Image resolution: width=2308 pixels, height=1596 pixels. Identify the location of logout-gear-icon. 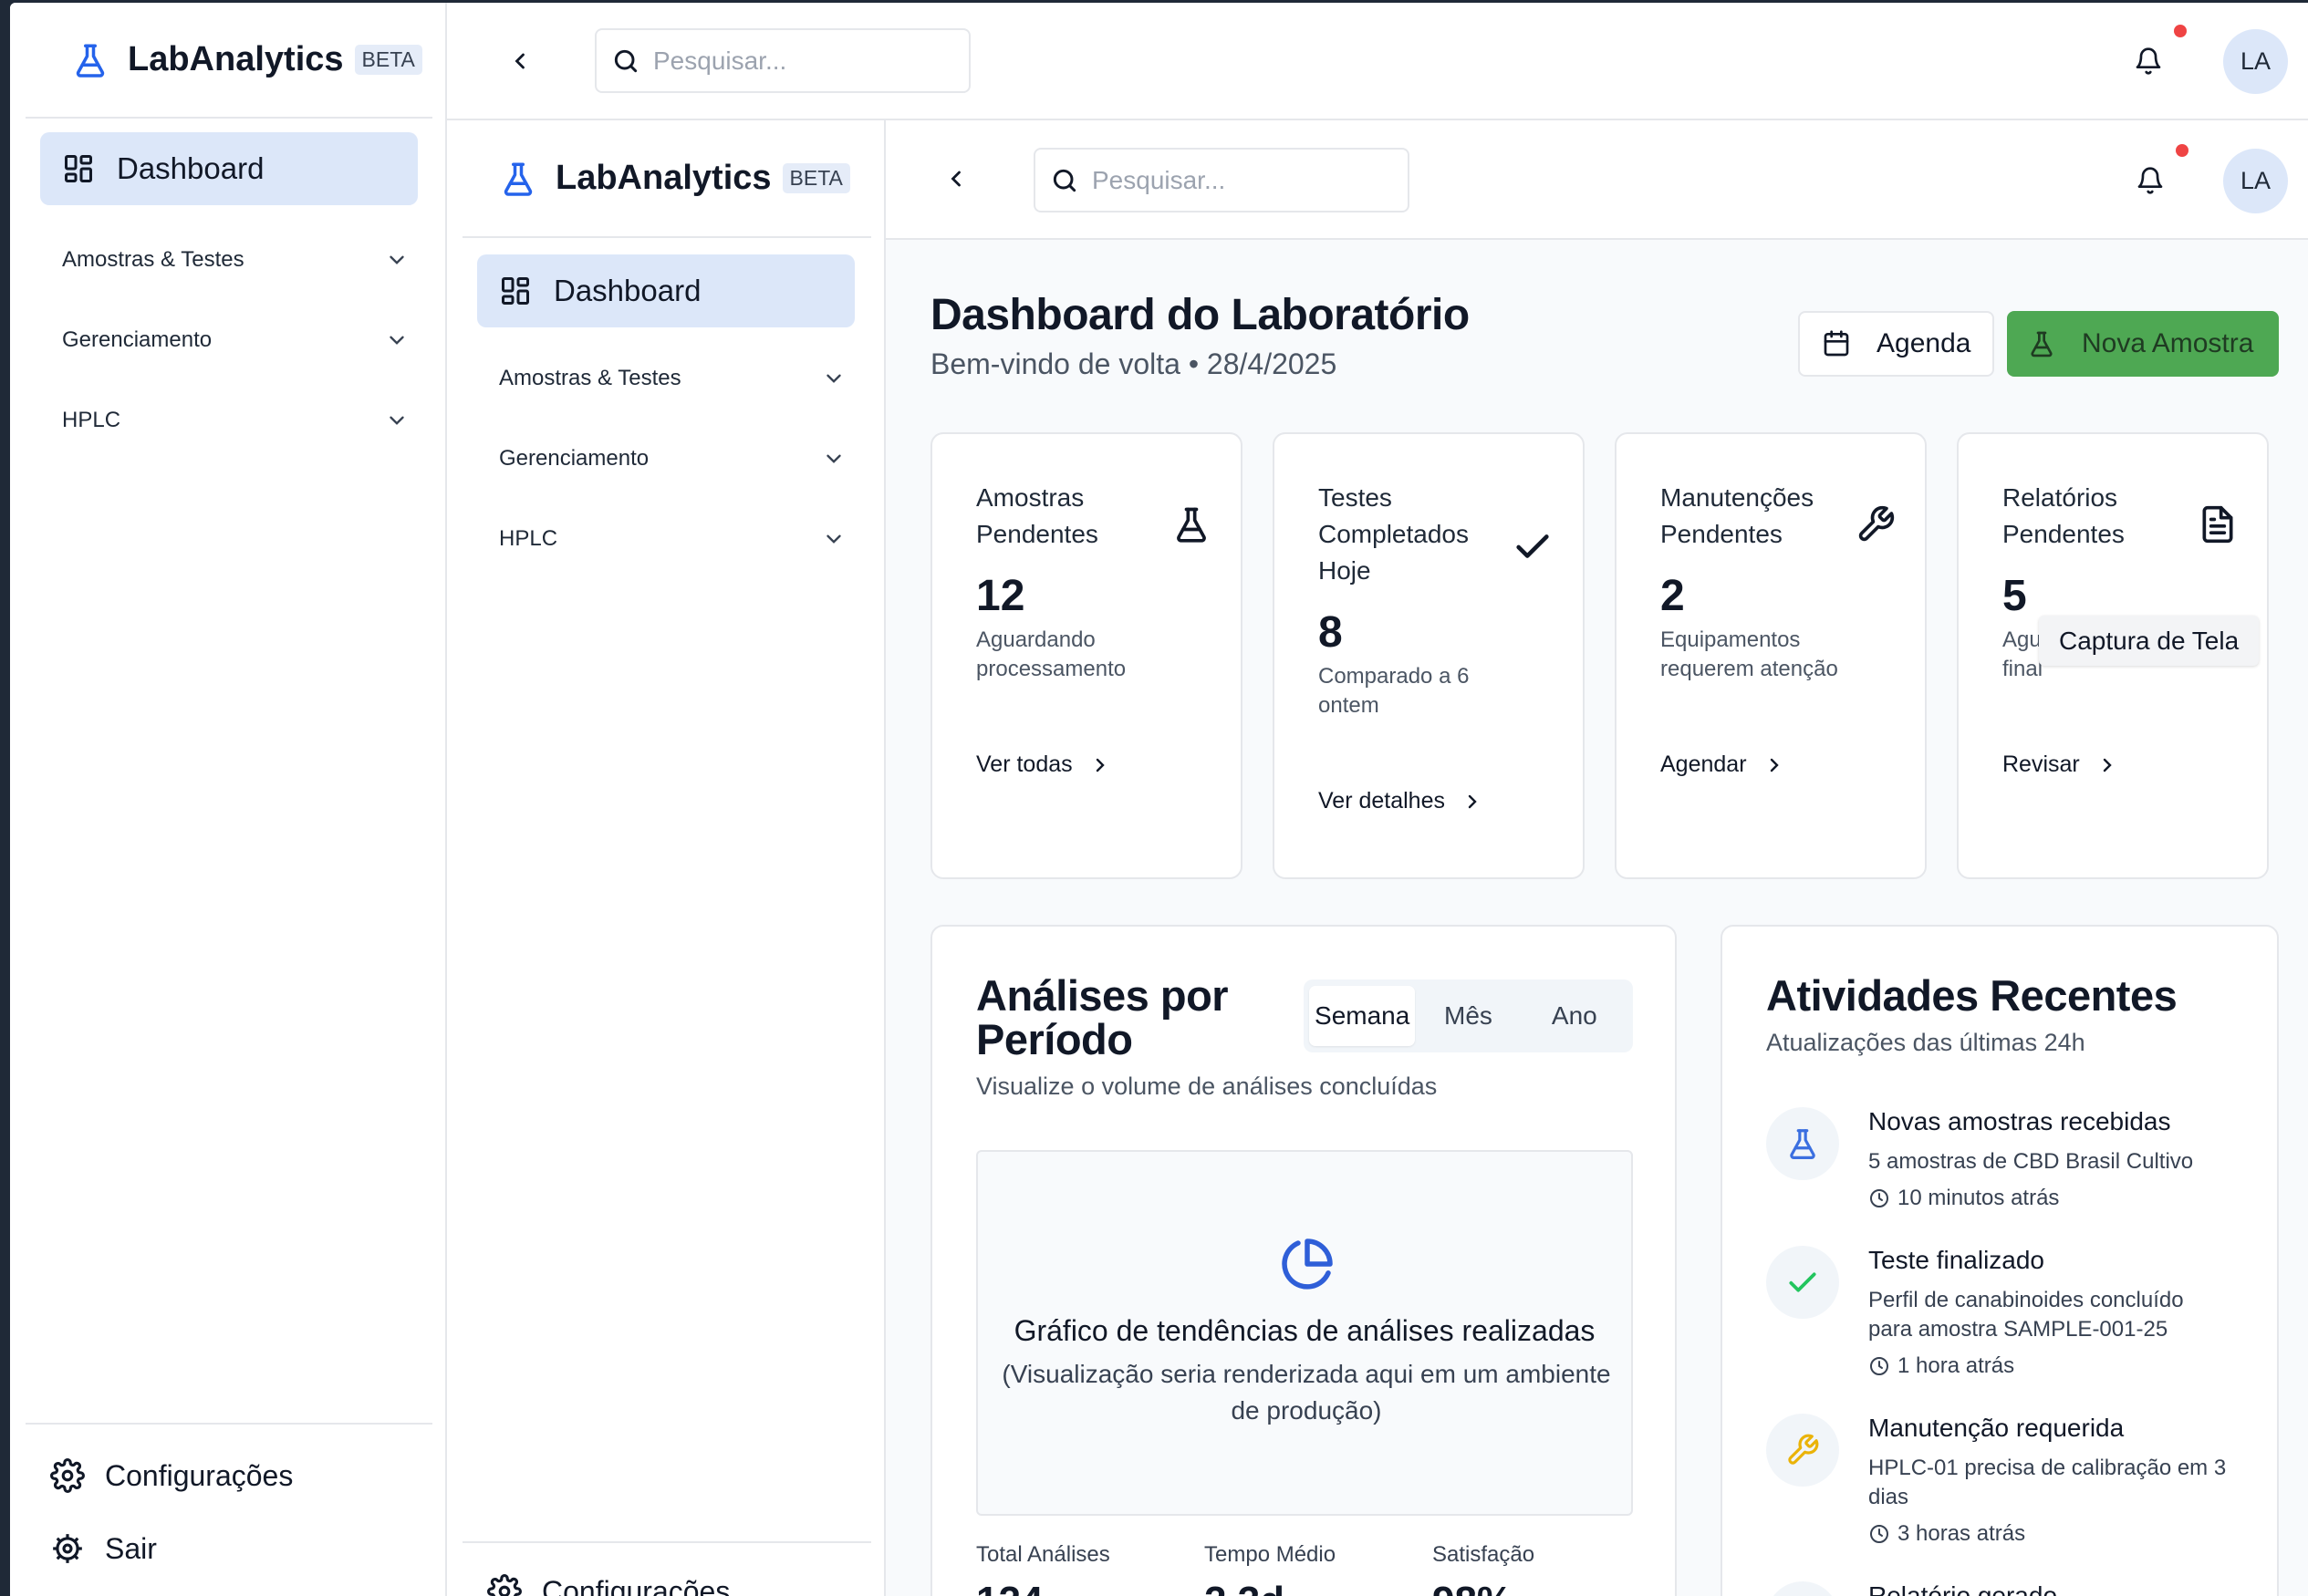
(67, 1549).